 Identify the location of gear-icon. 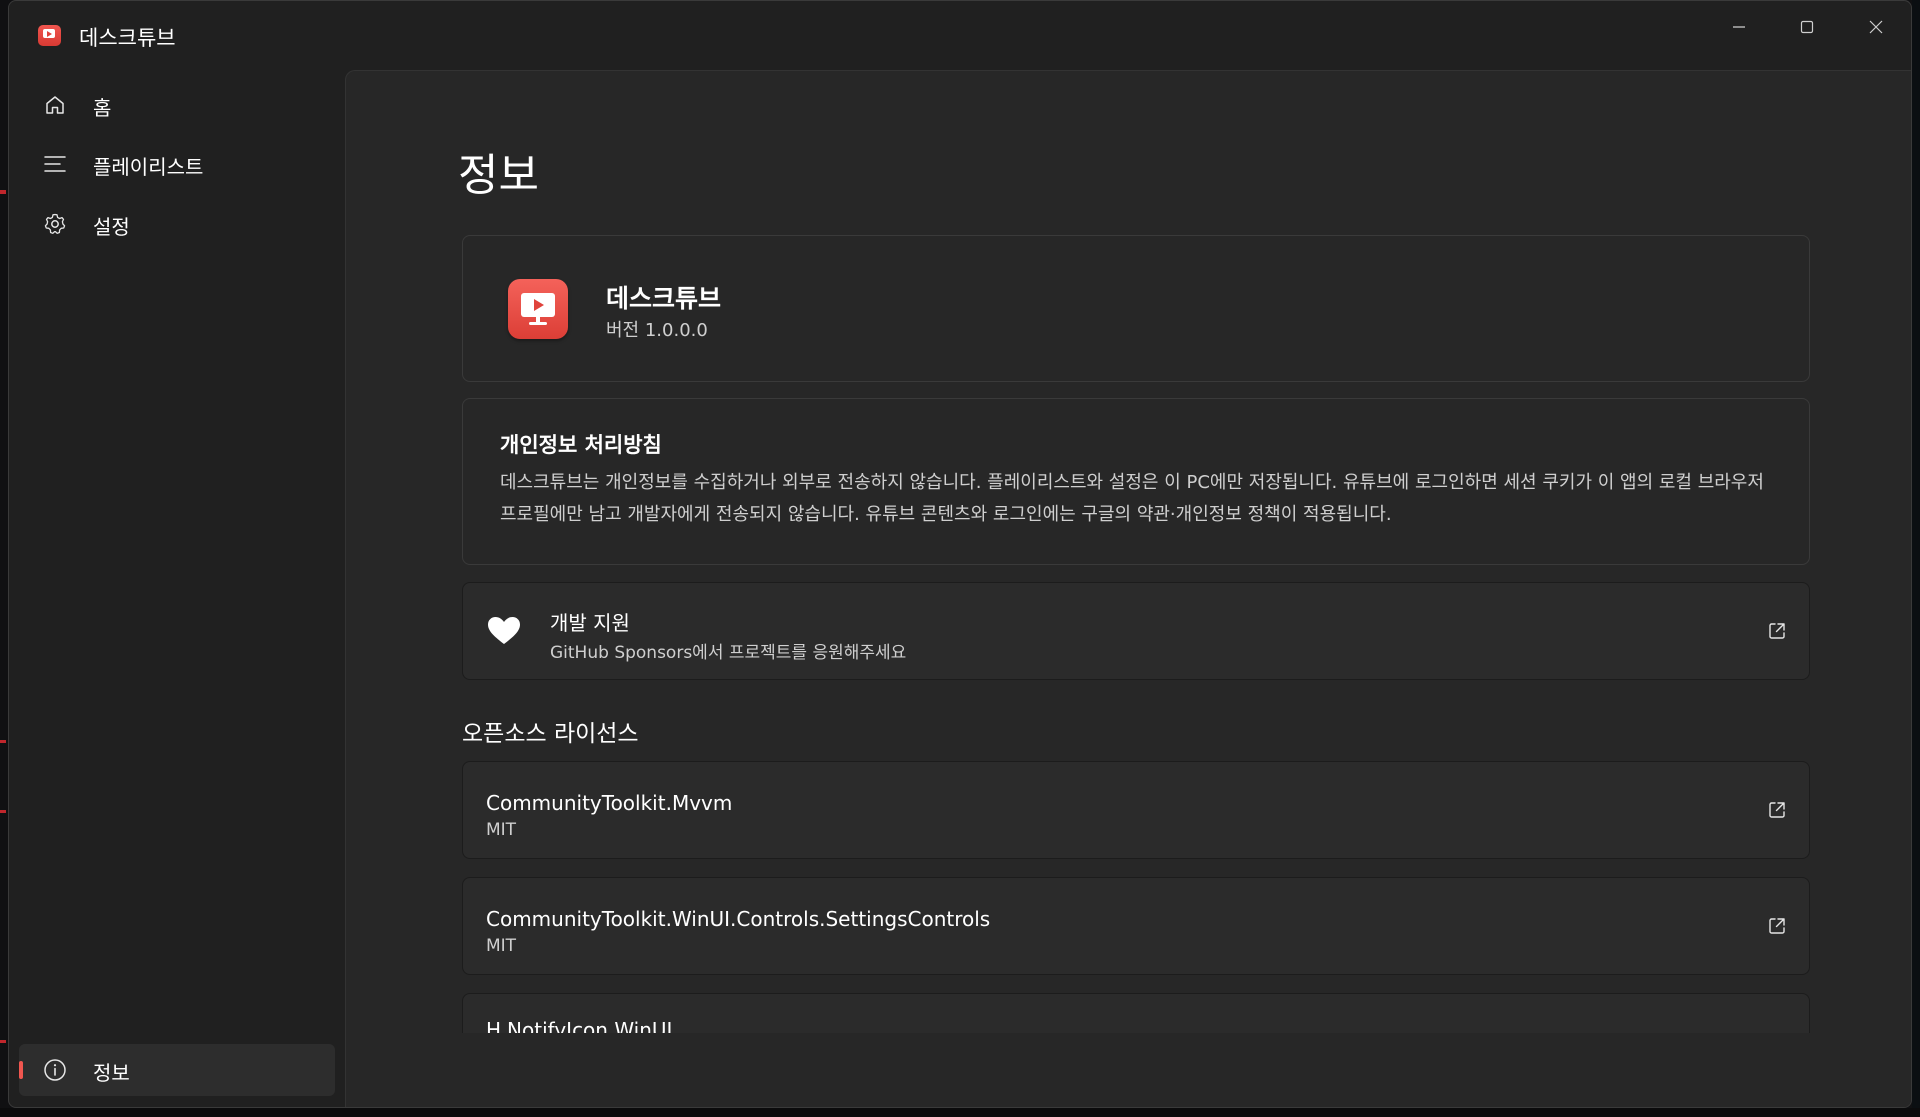
(55, 223).